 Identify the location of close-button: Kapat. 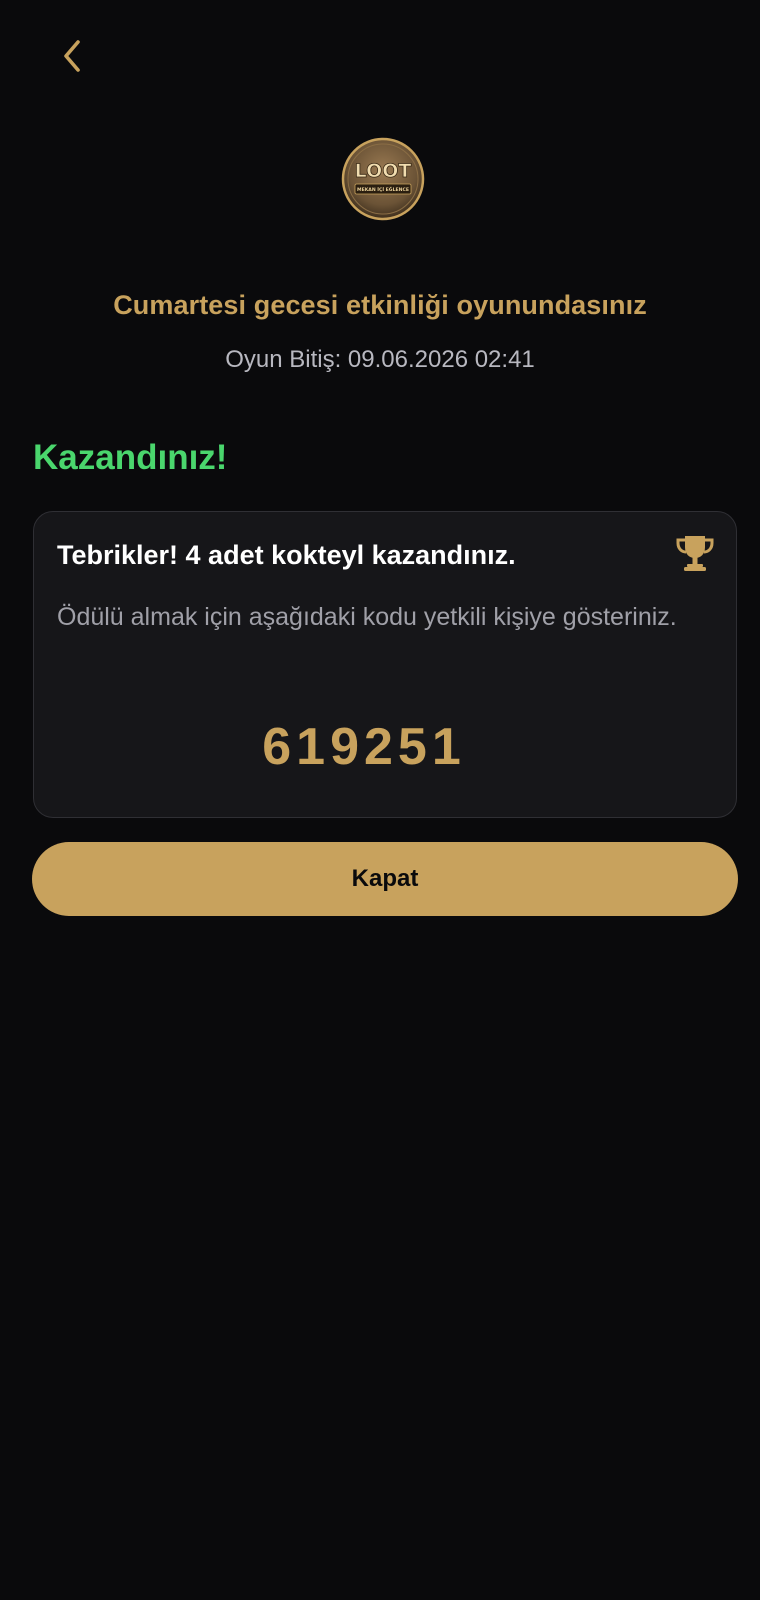
(385, 879).